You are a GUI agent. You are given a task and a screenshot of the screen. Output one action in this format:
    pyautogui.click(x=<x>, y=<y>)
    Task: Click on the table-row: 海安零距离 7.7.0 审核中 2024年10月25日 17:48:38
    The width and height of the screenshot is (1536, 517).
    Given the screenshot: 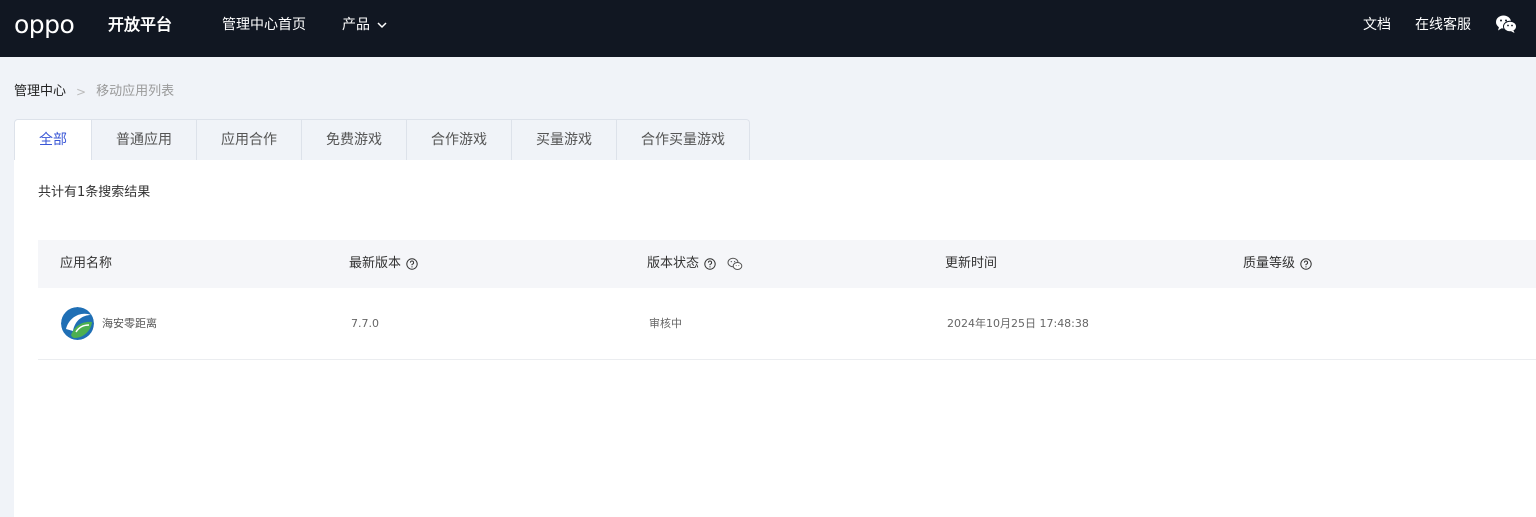 What is the action you would take?
    pyautogui.click(x=787, y=324)
    